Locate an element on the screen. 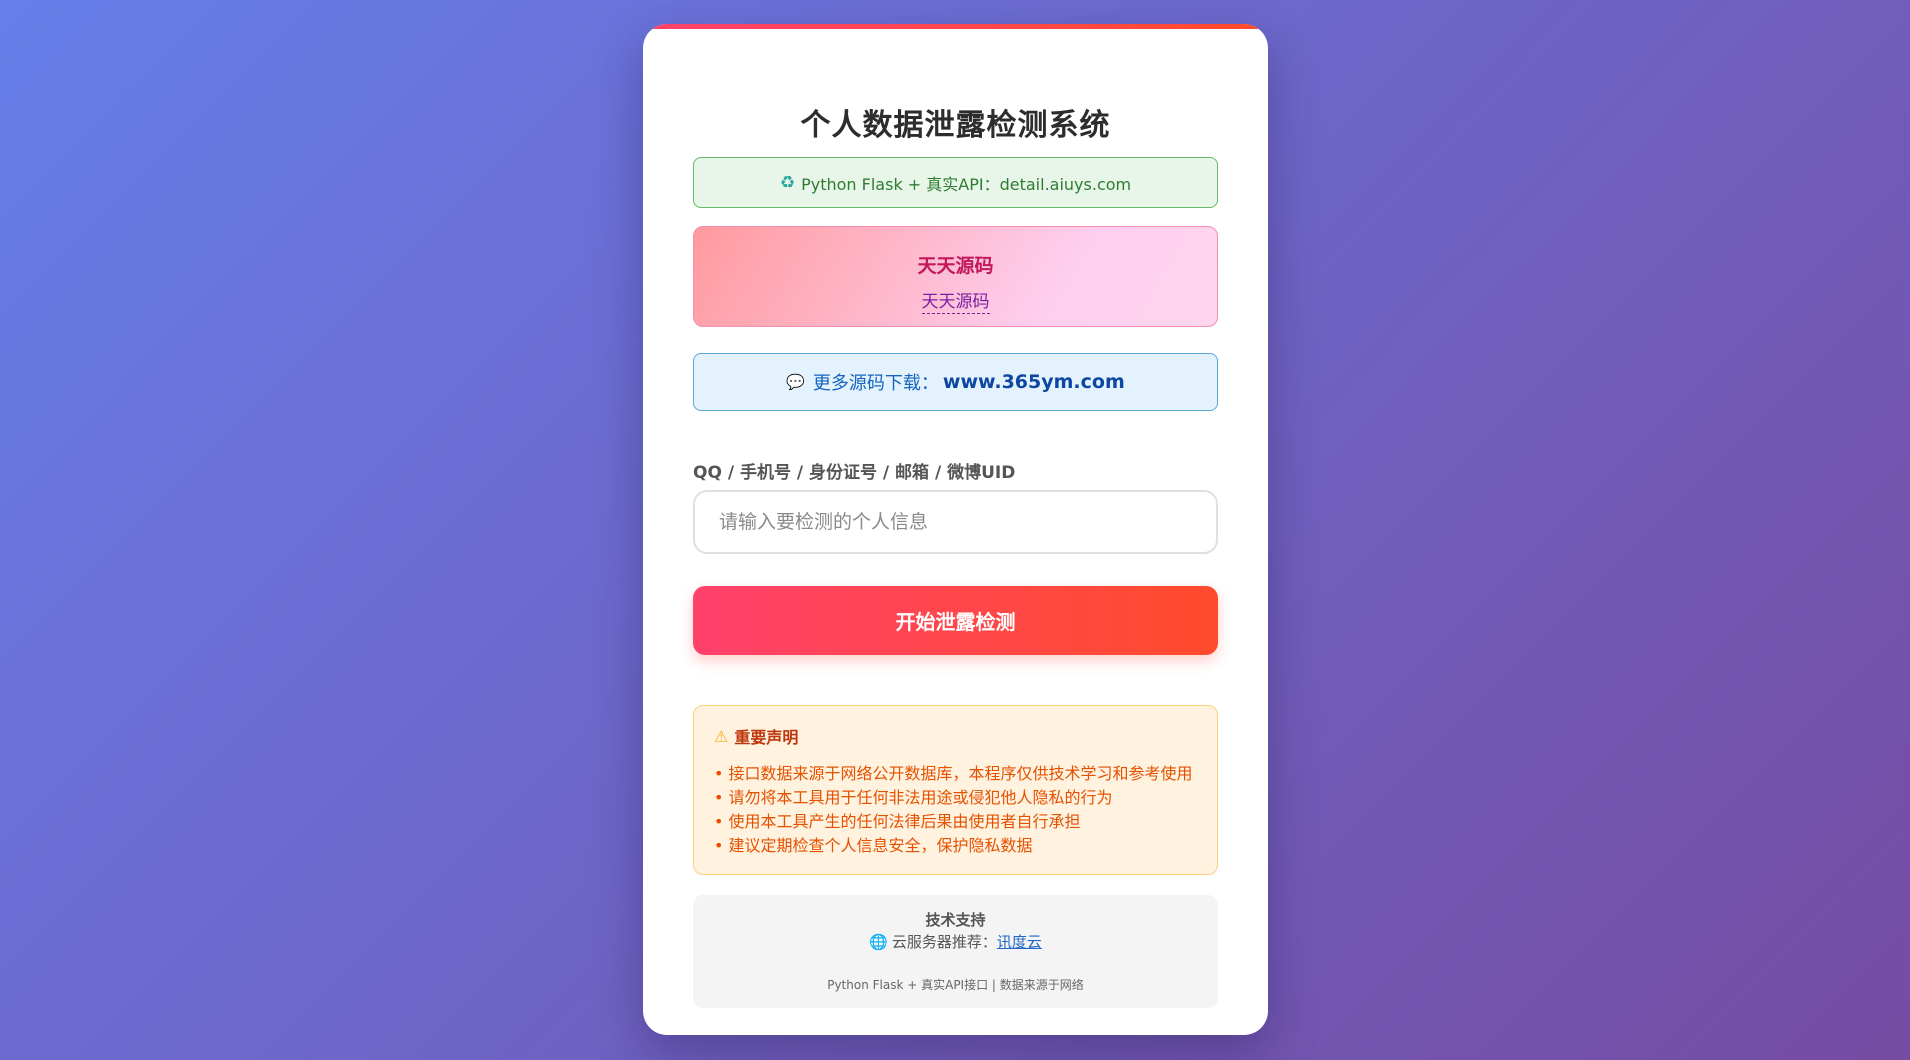 The image size is (1910, 1060). api-notice-text: Python Flask + 真实API：detail.aiuys.com is located at coordinates (966, 184).